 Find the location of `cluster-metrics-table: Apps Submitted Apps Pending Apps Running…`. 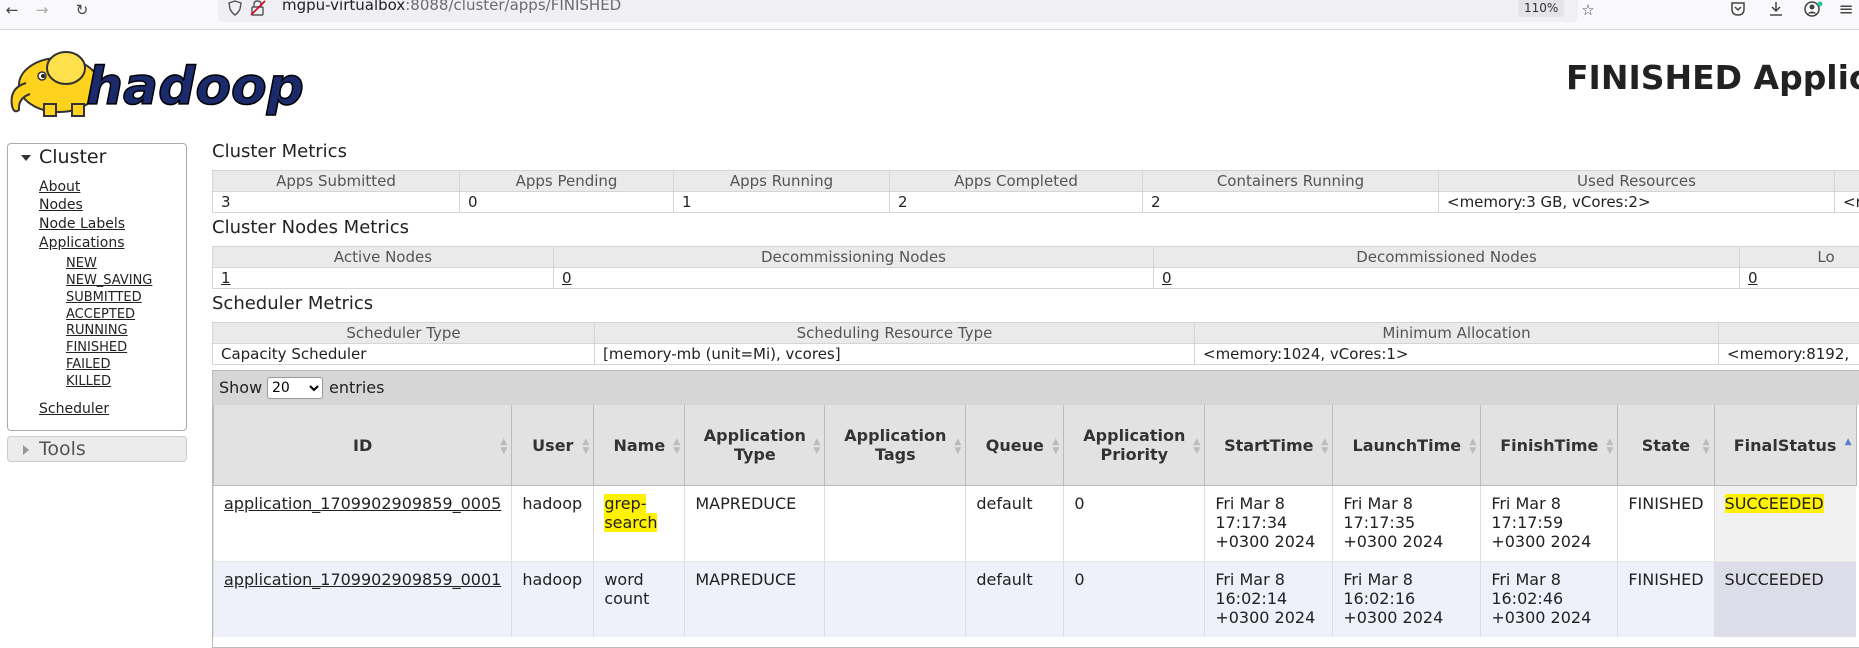

cluster-metrics-table: Apps Submitted Apps Pending Apps Running… is located at coordinates (1035, 191).